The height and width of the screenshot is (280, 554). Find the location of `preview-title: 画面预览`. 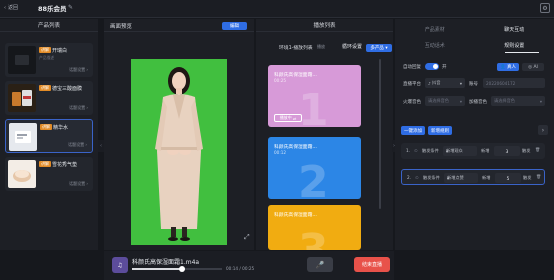

preview-title: 画面预览 is located at coordinates (121, 27).